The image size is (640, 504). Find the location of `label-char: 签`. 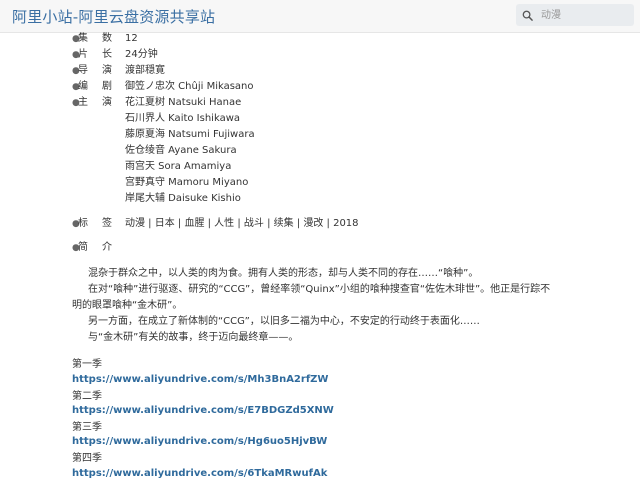

label-char: 签 is located at coordinates (107, 223).